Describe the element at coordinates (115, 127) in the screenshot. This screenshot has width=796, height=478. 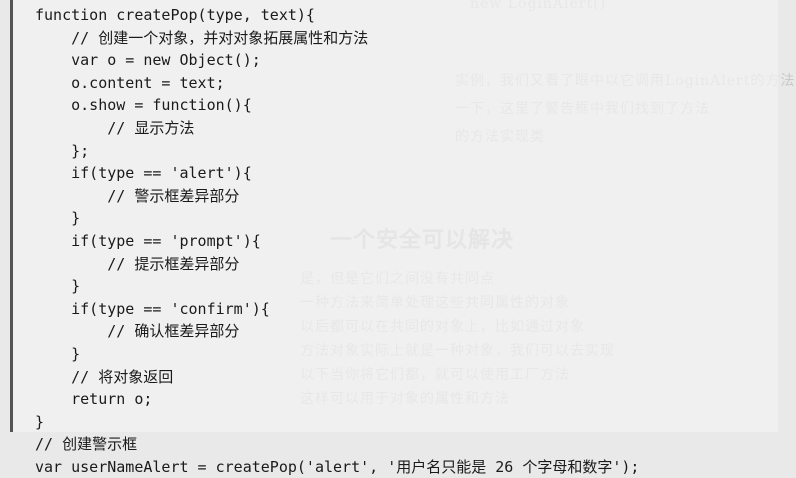
I see `code-line: // 显示方法` at that location.